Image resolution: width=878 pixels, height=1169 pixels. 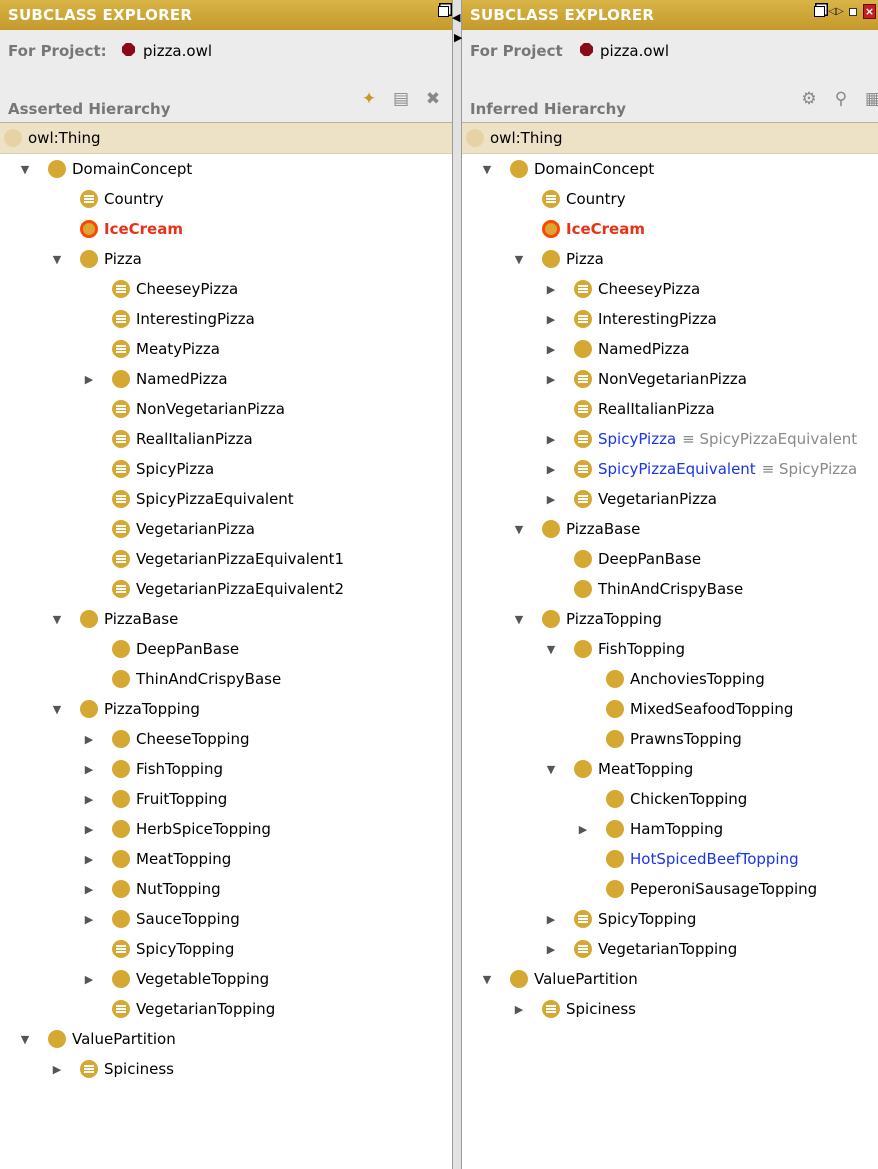 What do you see at coordinates (670, 739) in the screenshot?
I see `tree-node: PrawnsTopping` at bounding box center [670, 739].